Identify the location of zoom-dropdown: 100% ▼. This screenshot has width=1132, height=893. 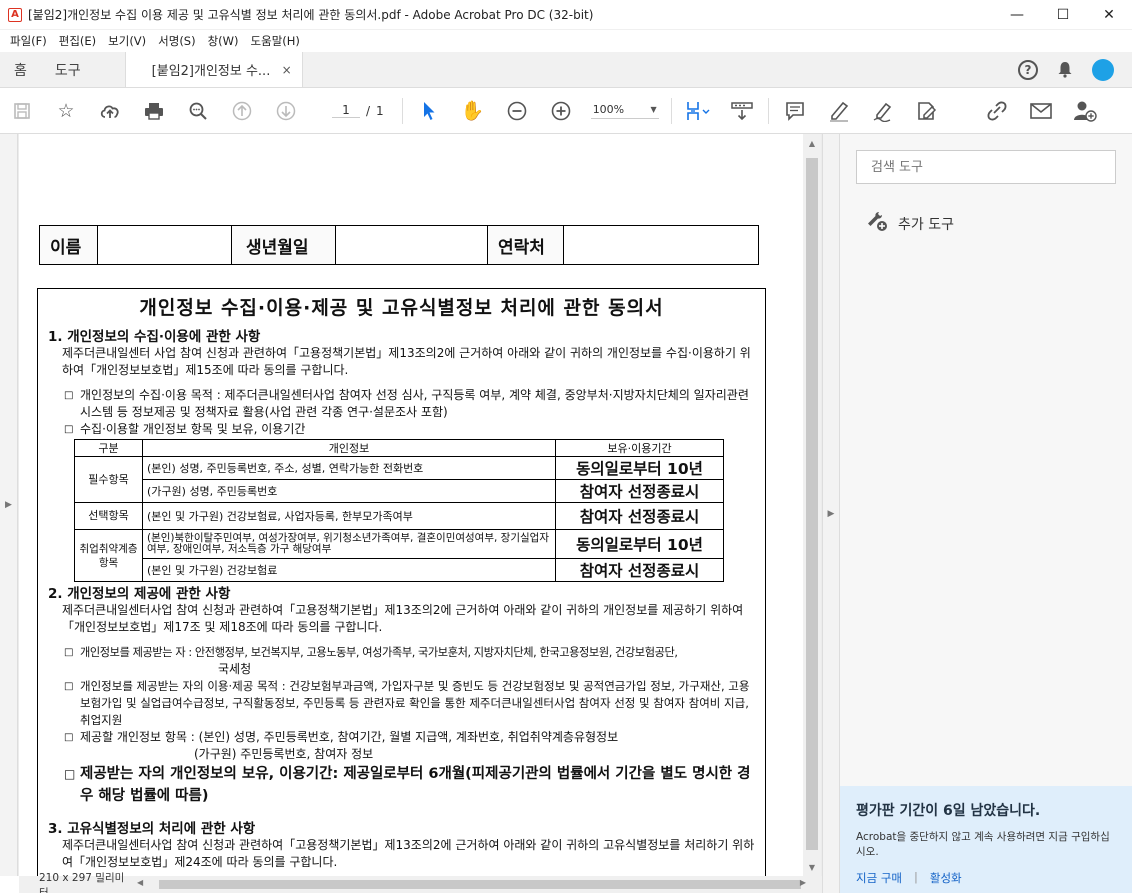
(624, 110).